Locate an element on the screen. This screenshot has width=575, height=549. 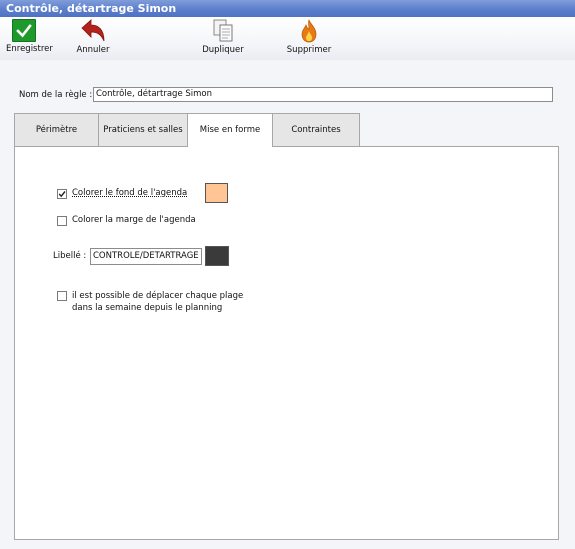
color-margin-checkbox is located at coordinates (62, 221).